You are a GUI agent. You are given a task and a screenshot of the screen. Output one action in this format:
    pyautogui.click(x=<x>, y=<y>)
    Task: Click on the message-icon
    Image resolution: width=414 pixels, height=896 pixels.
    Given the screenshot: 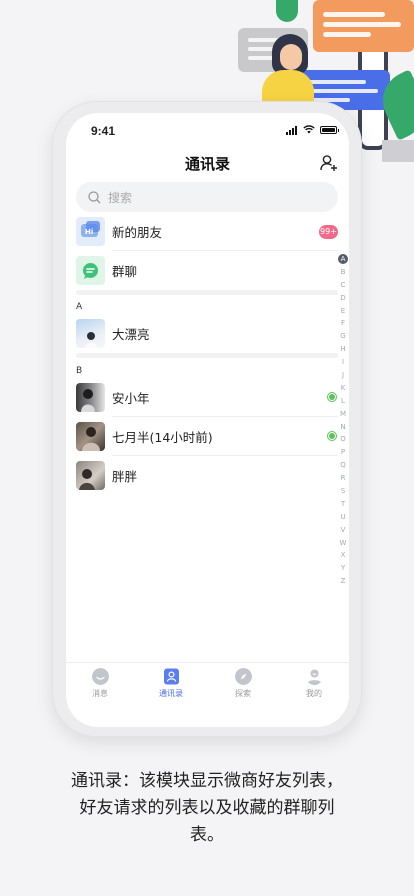 What is the action you would take?
    pyautogui.click(x=100, y=676)
    